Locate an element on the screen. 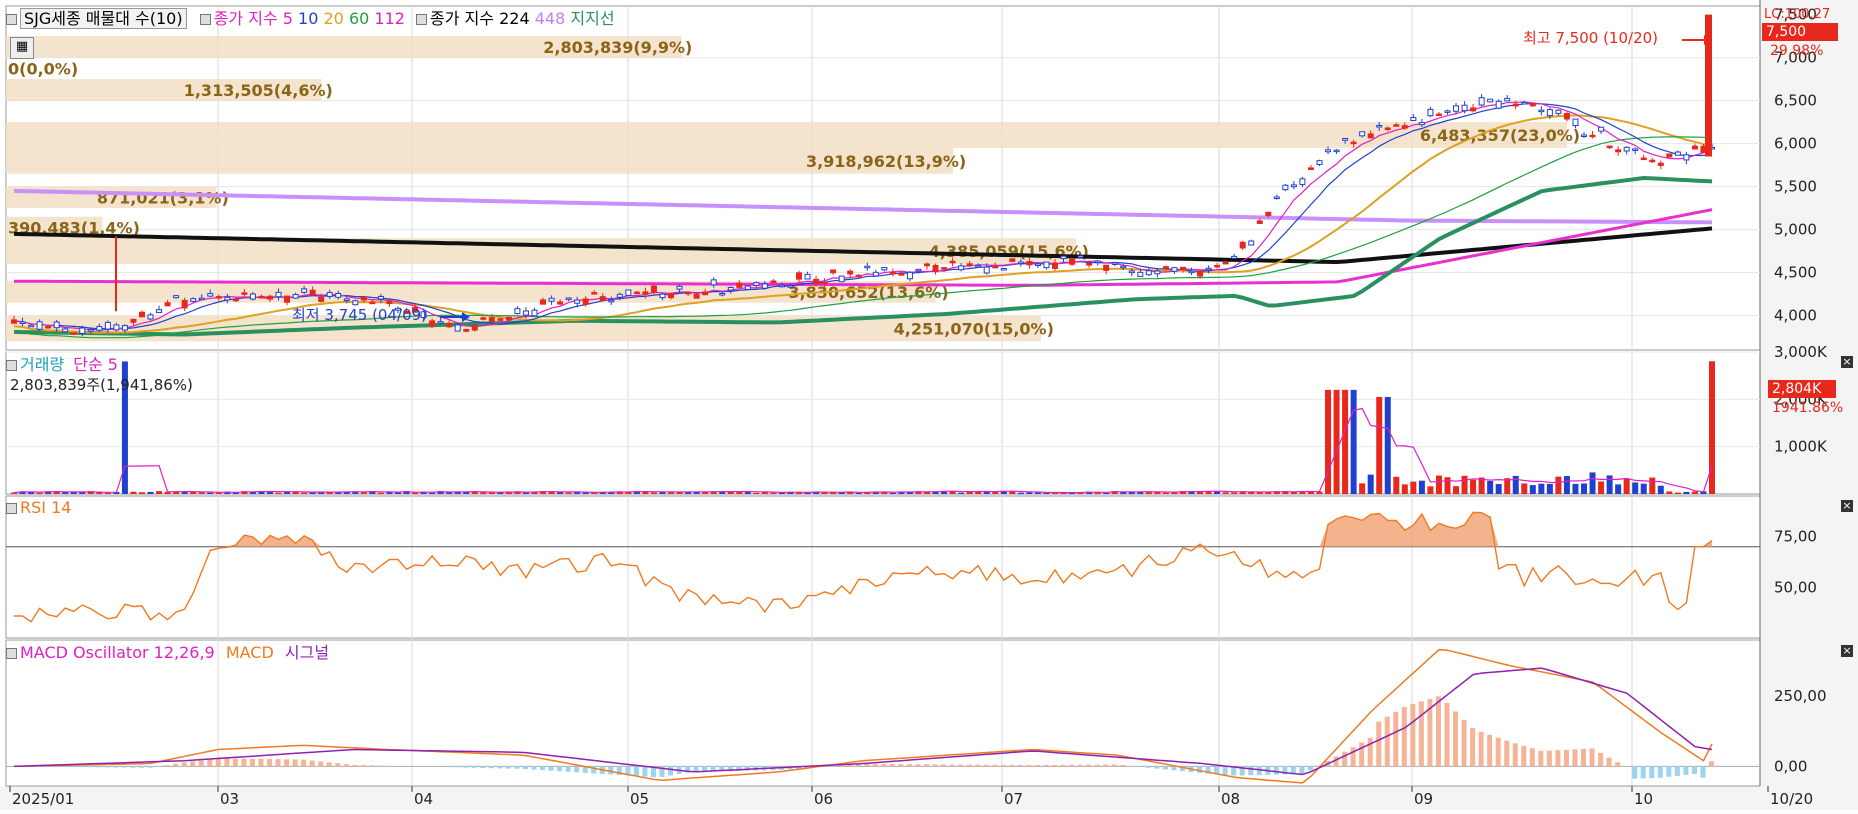  volume-profile-label: 1,313,505(4,6%) is located at coordinates (258, 90).